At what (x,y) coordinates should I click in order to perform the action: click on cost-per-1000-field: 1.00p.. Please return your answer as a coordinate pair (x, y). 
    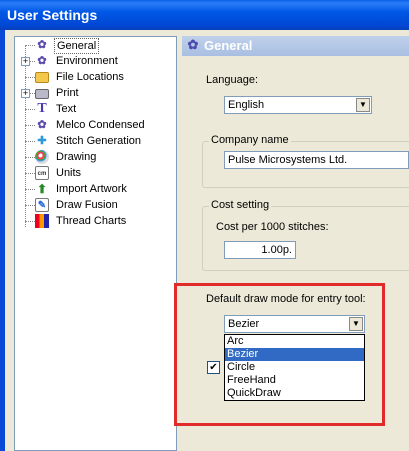
    Looking at the image, I should click on (260, 250).